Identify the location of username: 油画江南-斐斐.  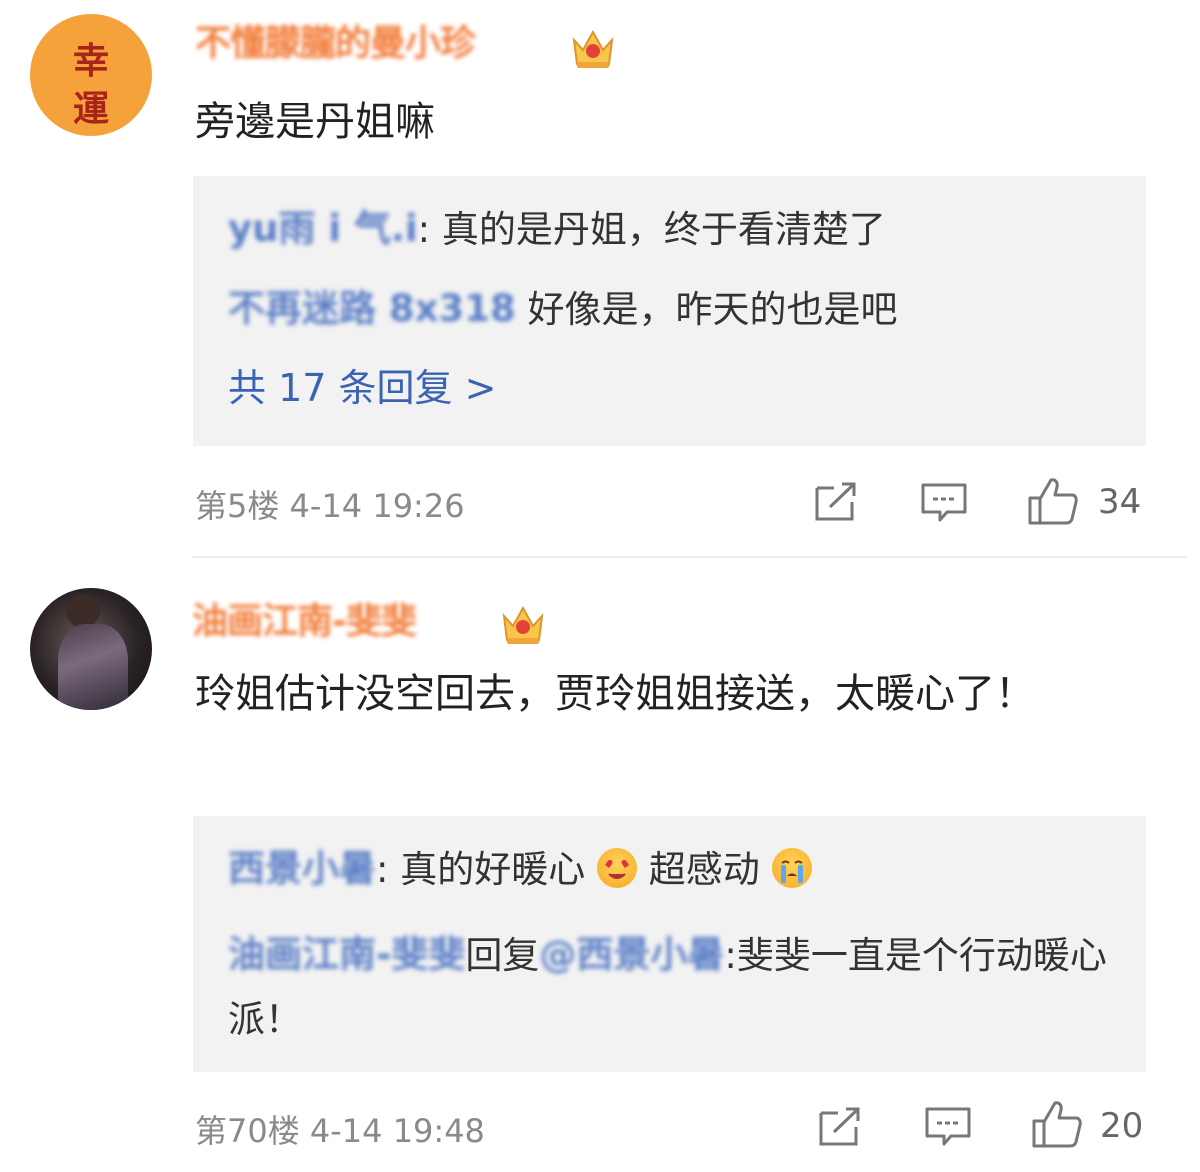
(342, 622).